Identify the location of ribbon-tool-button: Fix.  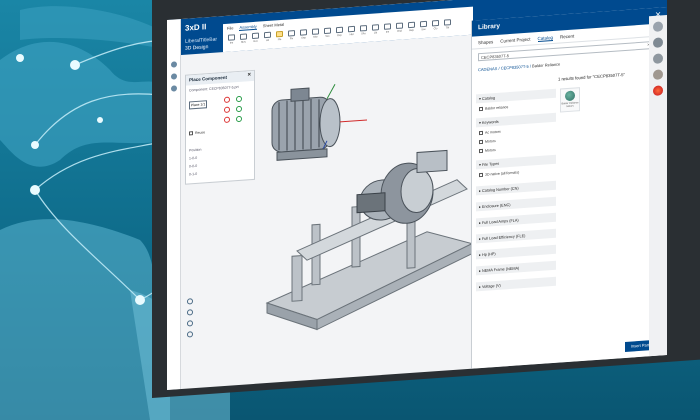
(291, 36).